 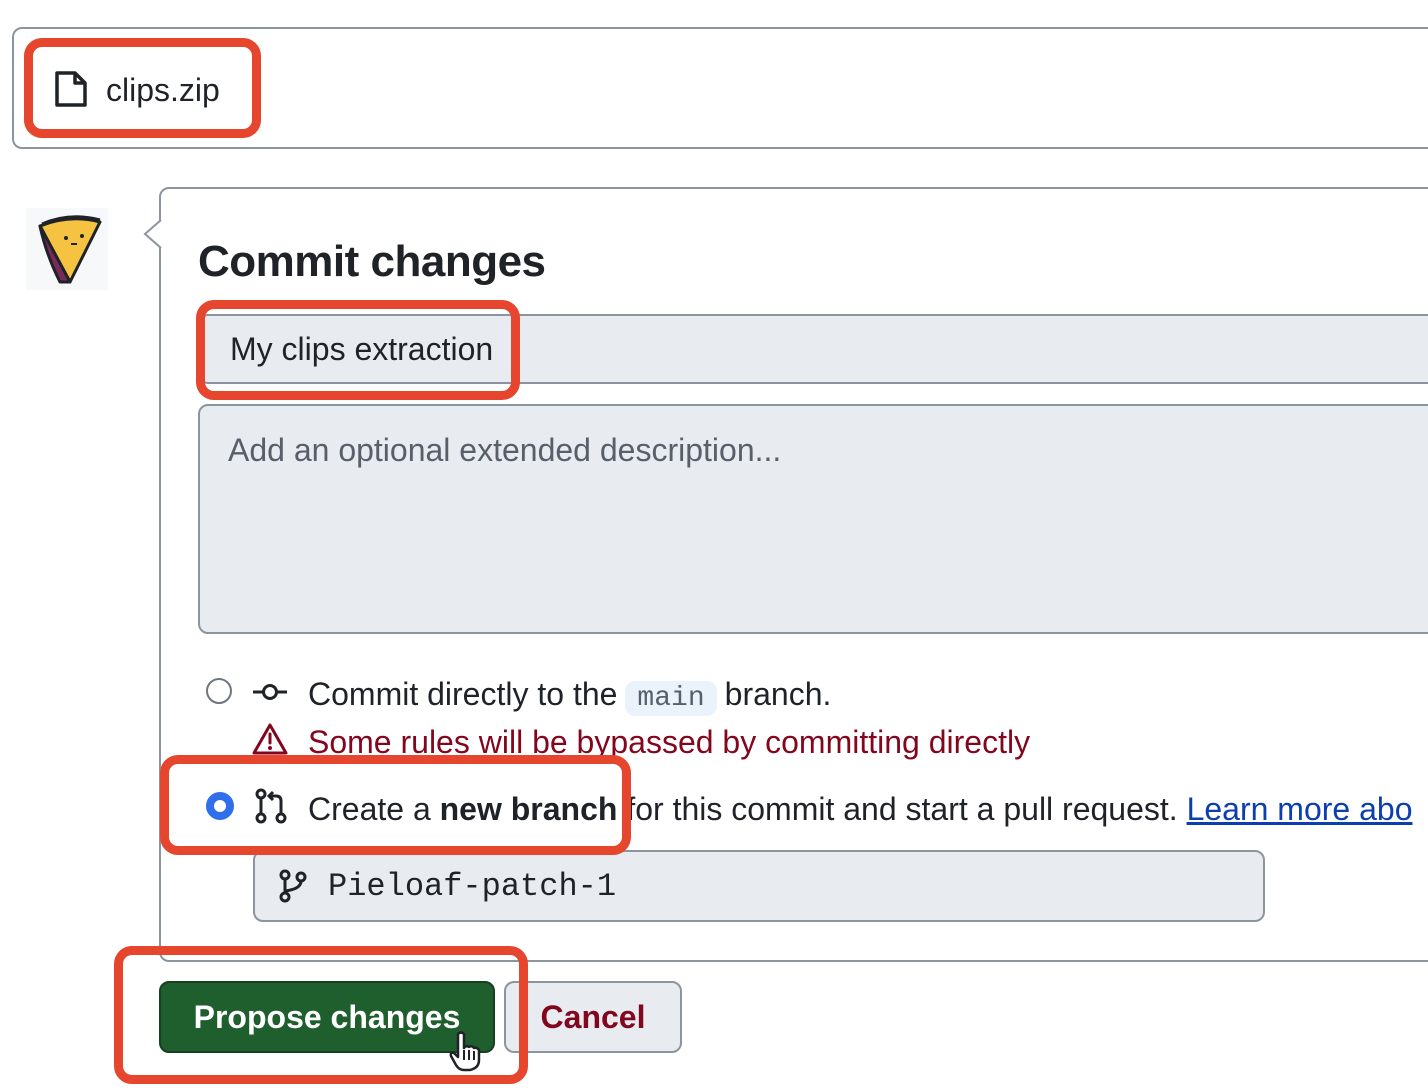 What do you see at coordinates (71, 89) in the screenshot?
I see `file-icon` at bounding box center [71, 89].